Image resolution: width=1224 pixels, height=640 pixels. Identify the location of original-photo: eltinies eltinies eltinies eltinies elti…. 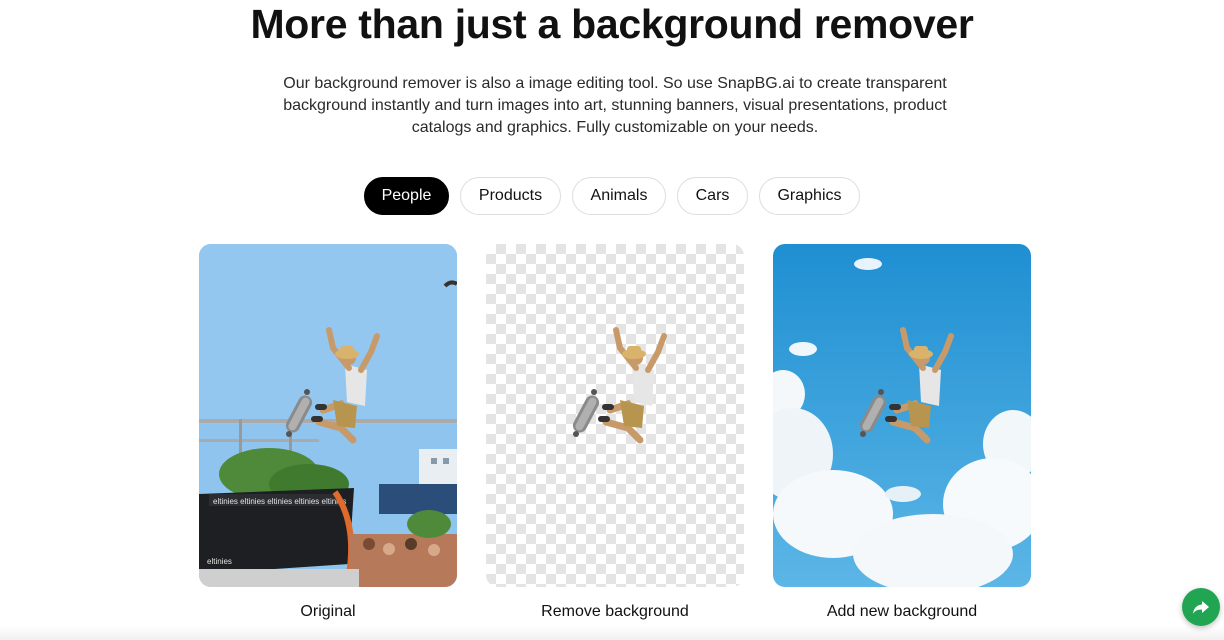
(328, 415).